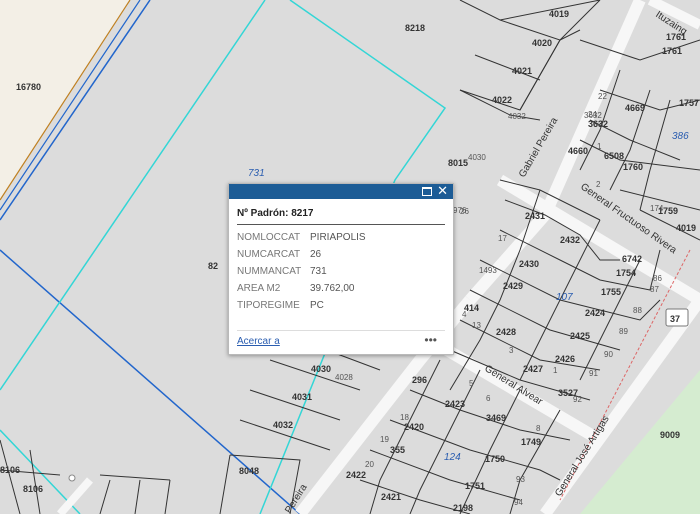 This screenshot has width=700, height=514. I want to click on parcel-sub-label: 18, so click(404, 417).